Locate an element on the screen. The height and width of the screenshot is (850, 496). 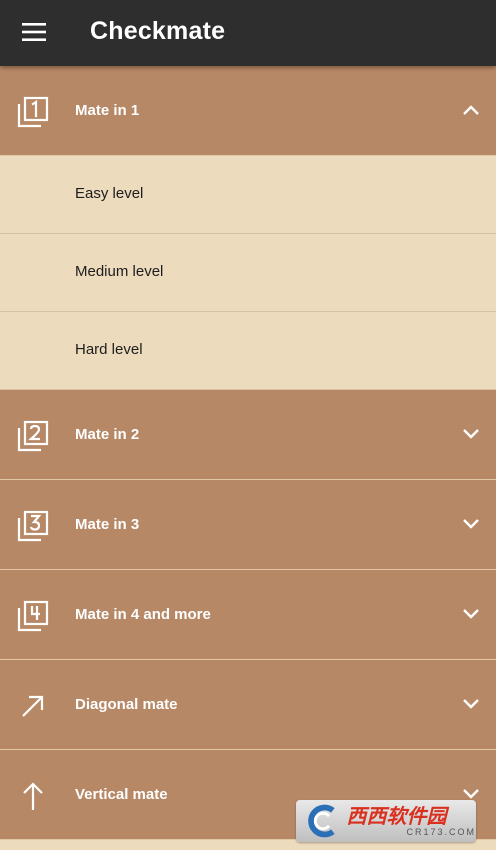
app-bar: Checkmate is located at coordinates (248, 33).